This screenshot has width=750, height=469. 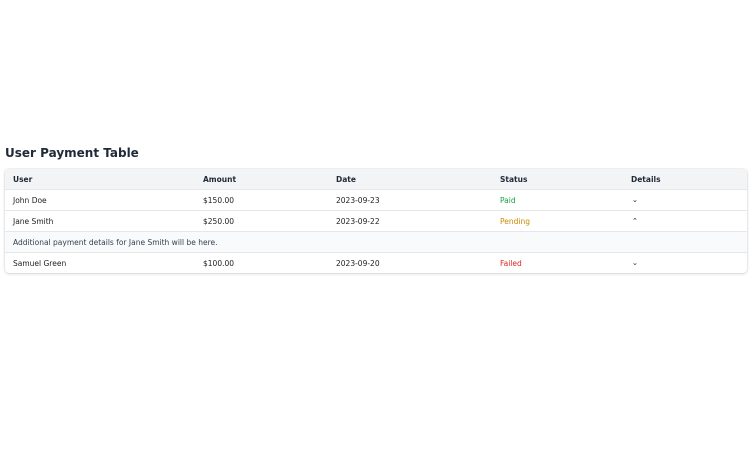 I want to click on table-row: Samuel Green $100.00 2023-09-20 Failed ⌄, so click(x=376, y=263).